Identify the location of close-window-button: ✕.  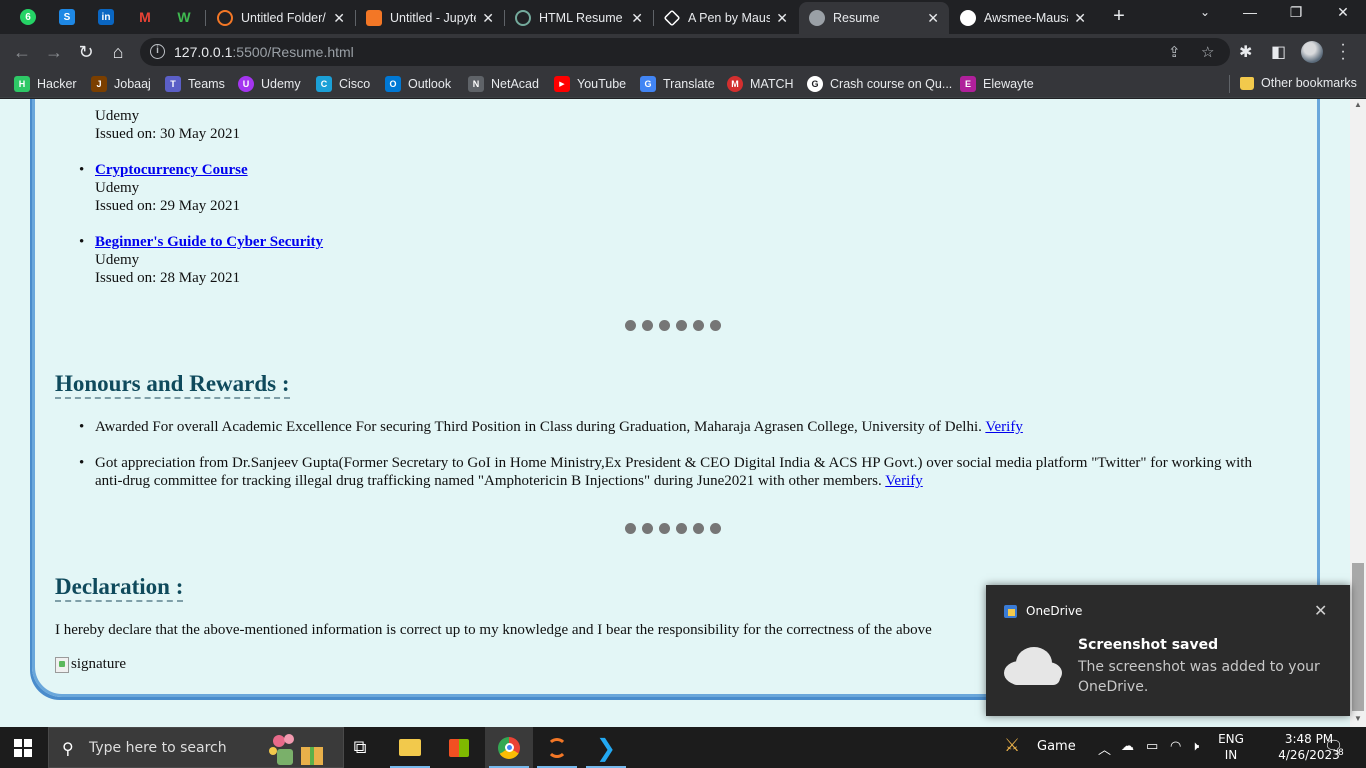
(1343, 12).